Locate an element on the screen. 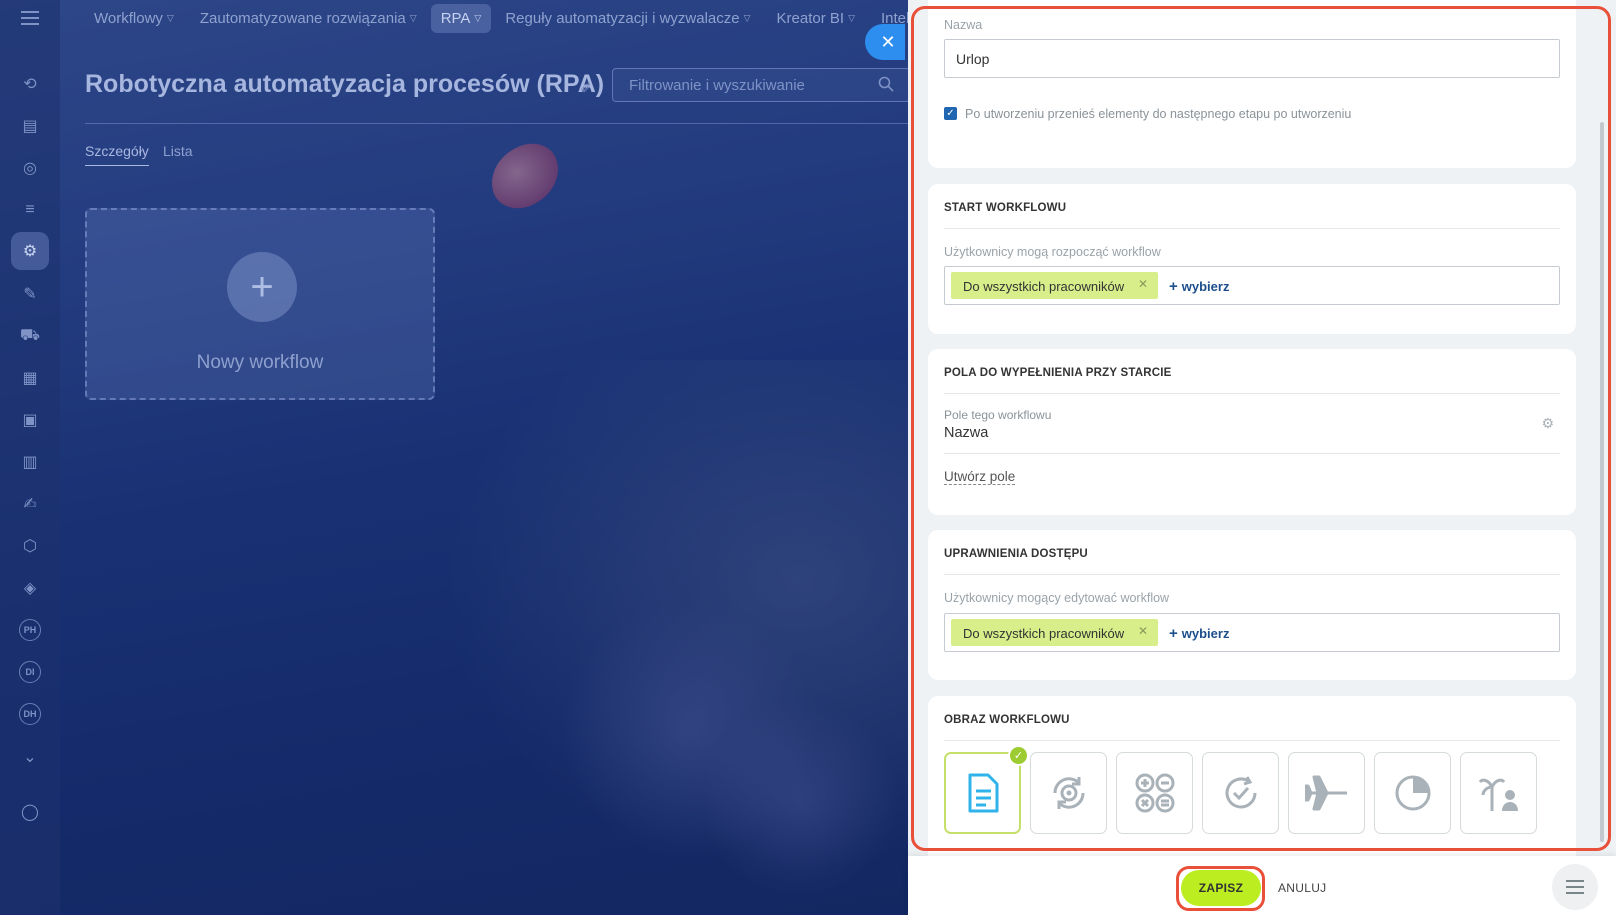 This screenshot has width=1616, height=915. image-option-gear-refresh is located at coordinates (1068, 793).